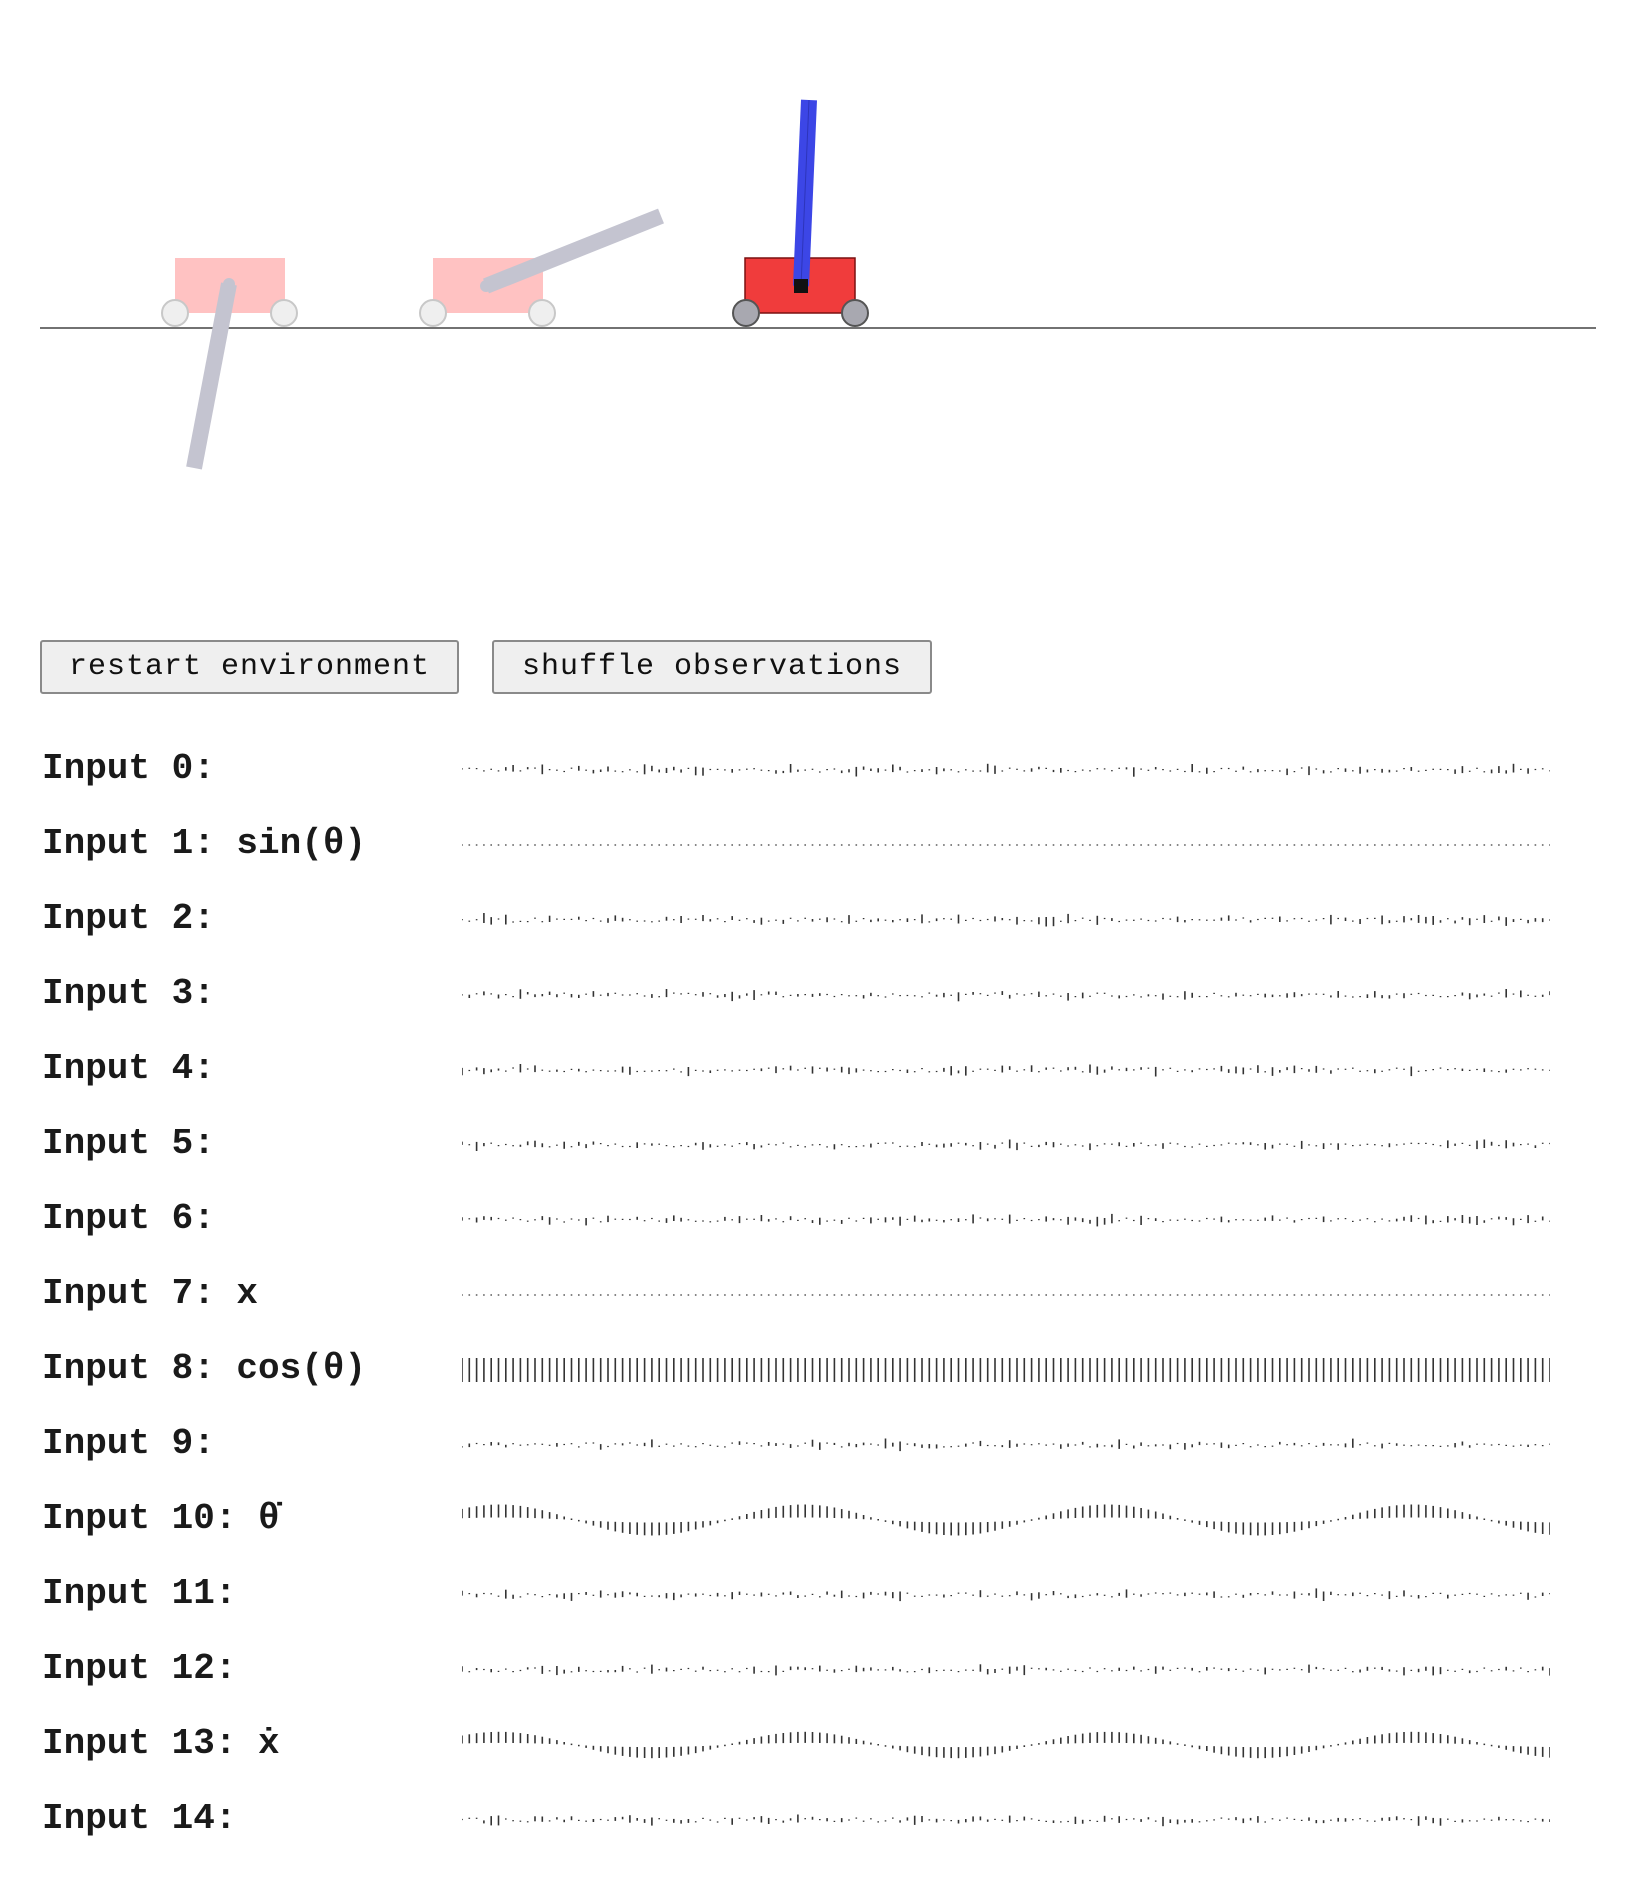  I want to click on ghost-cart-2-hinge, so click(486, 286).